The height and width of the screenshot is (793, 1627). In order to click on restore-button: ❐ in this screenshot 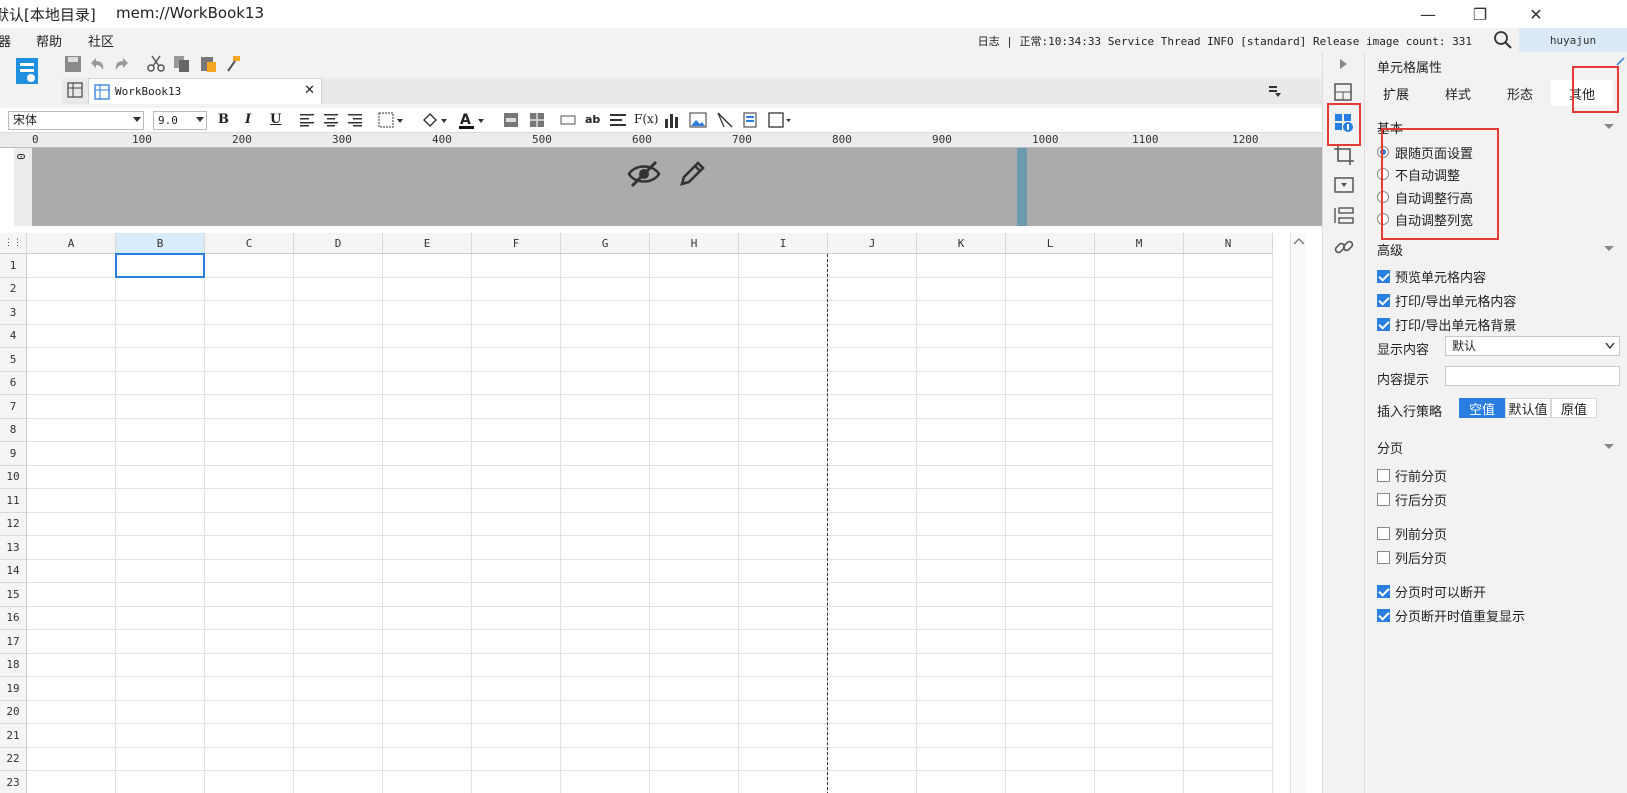, I will do `click(1480, 14)`.